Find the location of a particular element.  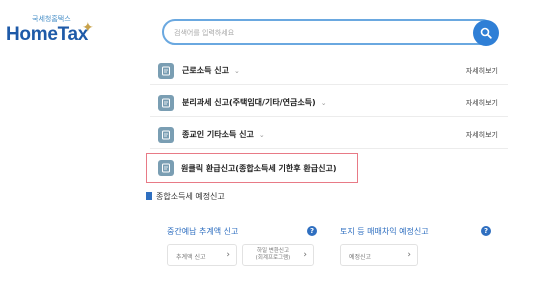

search-icon is located at coordinates (486, 33).